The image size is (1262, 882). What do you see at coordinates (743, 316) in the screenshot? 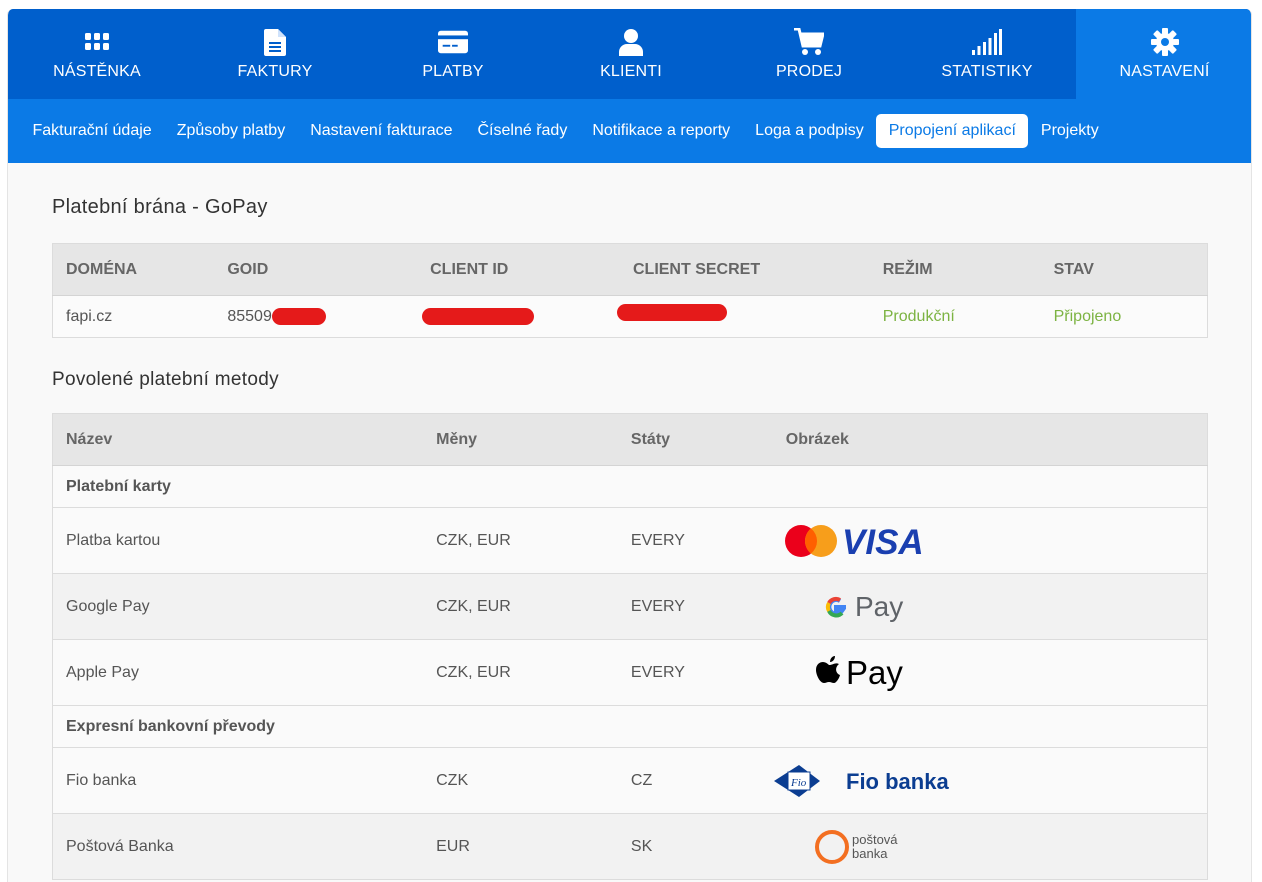
I see `client-secret-cell` at bounding box center [743, 316].